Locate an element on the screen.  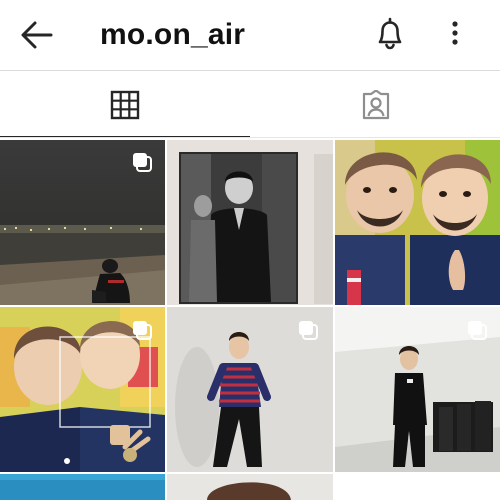
notifications-button is located at coordinates (390, 34).